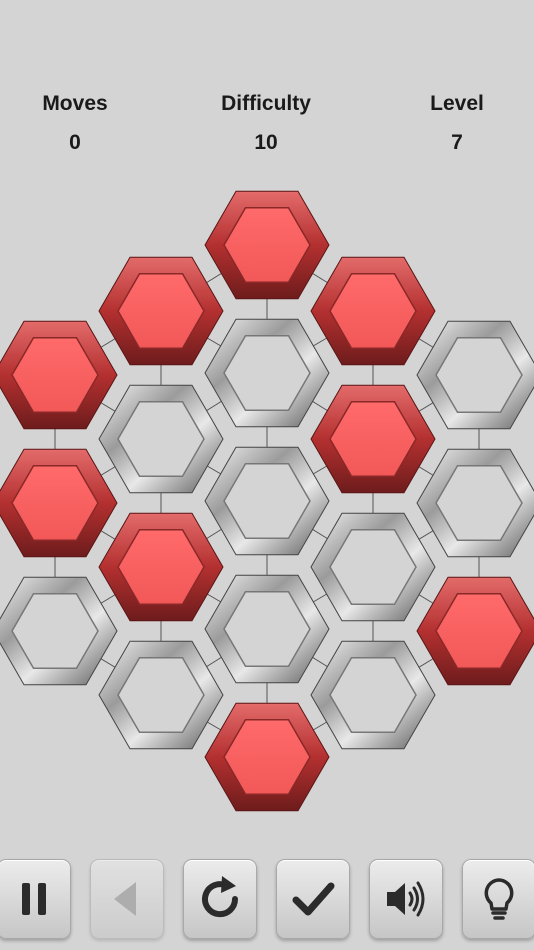 Image resolution: width=534 pixels, height=950 pixels. I want to click on restart-button, so click(220, 899).